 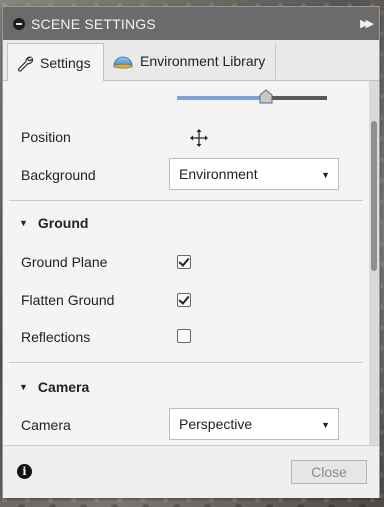 What do you see at coordinates (191, 471) in the screenshot?
I see `panel-footer: i Close` at bounding box center [191, 471].